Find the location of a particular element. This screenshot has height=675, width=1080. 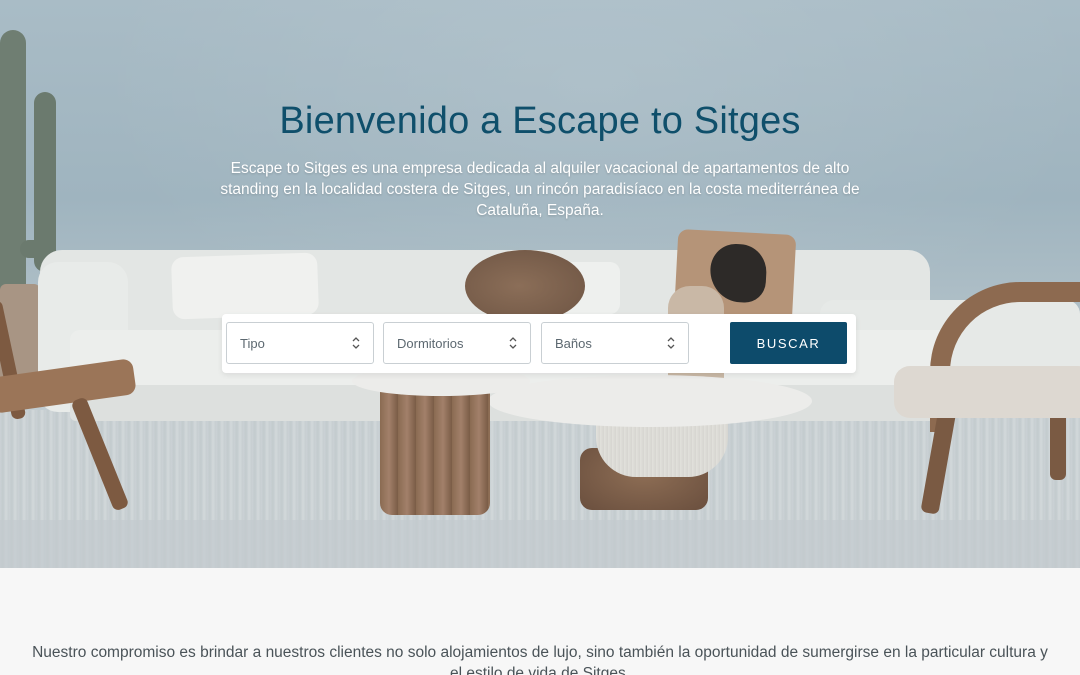

banos-select: Baños is located at coordinates (615, 343).